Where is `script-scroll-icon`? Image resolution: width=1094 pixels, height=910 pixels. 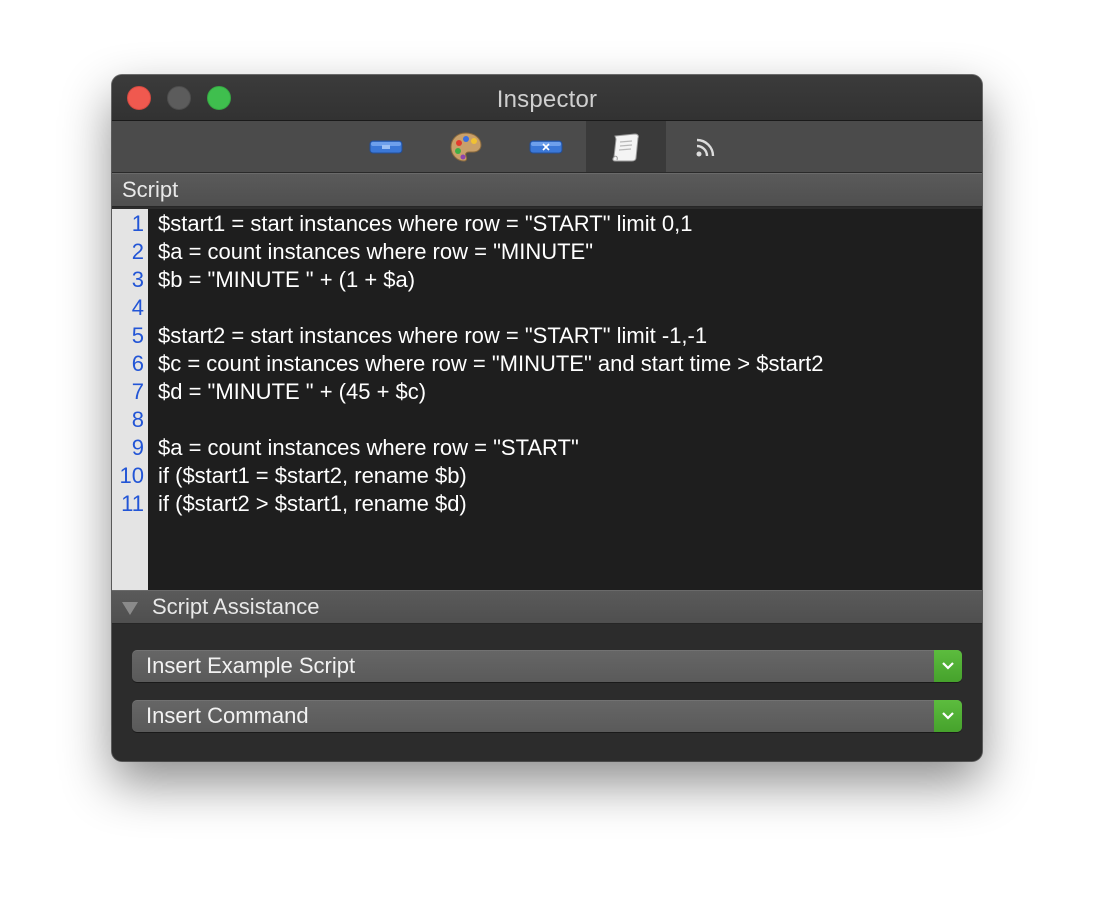
script-scroll-icon is located at coordinates (625, 146).